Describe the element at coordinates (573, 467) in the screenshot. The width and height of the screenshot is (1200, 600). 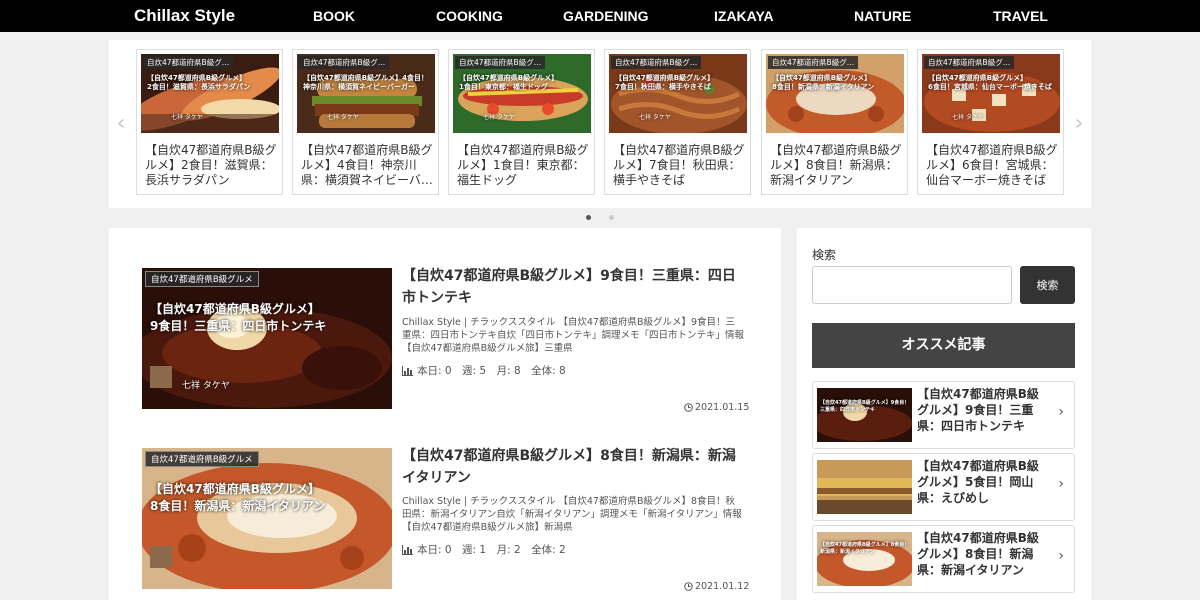
I see `post-title: 【自炊47都道府県B級グルメ】8食目！新潟県：新潟イタリアン` at that location.